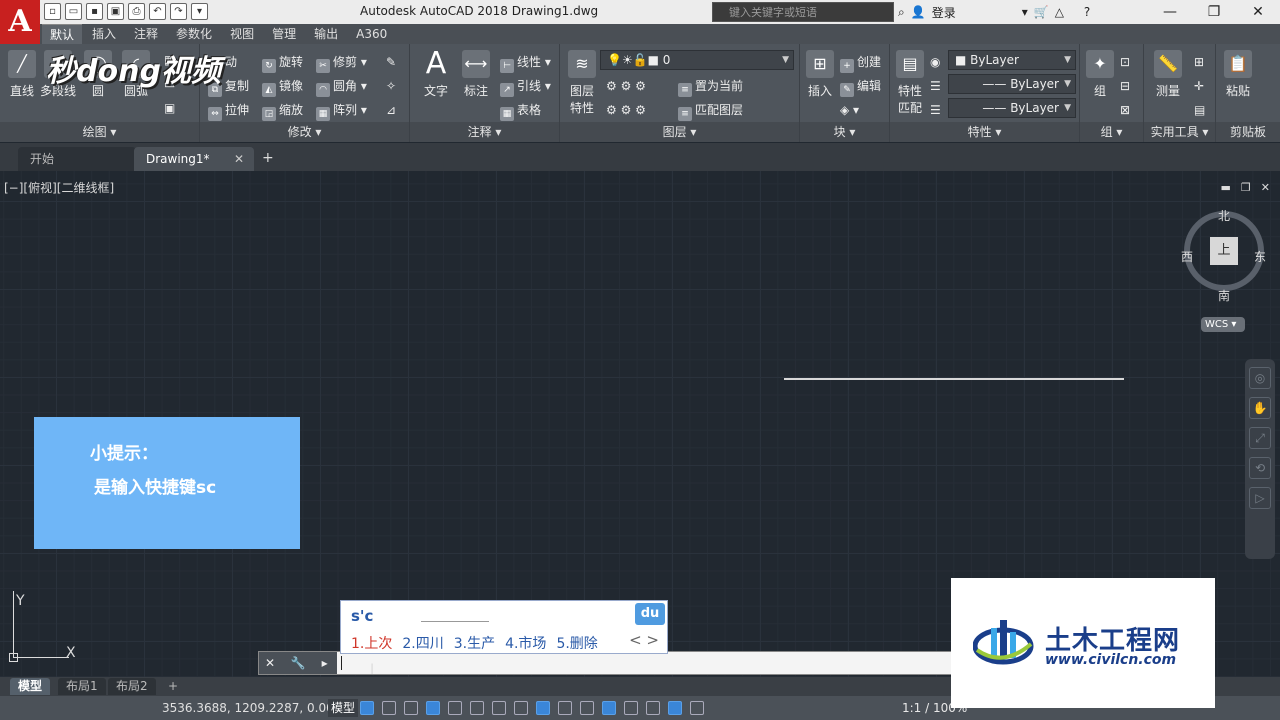 The width and height of the screenshot is (1280, 720). I want to click on user-icon: 👤, so click(918, 12).